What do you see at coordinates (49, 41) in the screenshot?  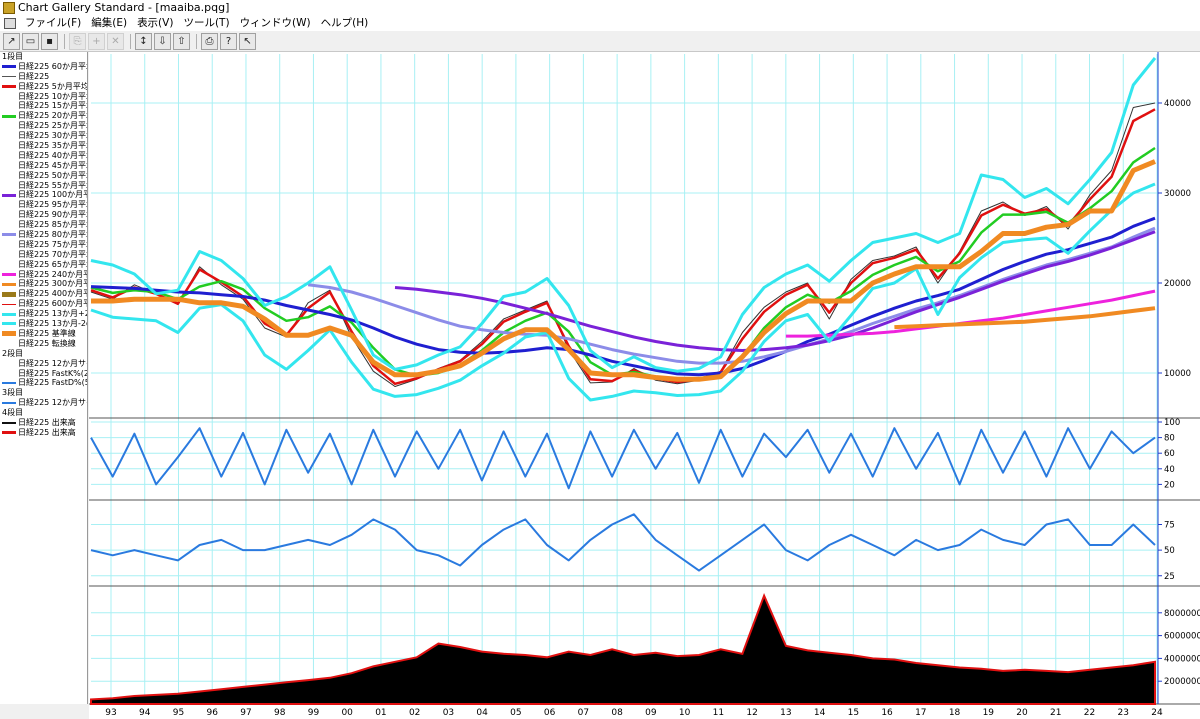 I see `save-button: ▪` at bounding box center [49, 41].